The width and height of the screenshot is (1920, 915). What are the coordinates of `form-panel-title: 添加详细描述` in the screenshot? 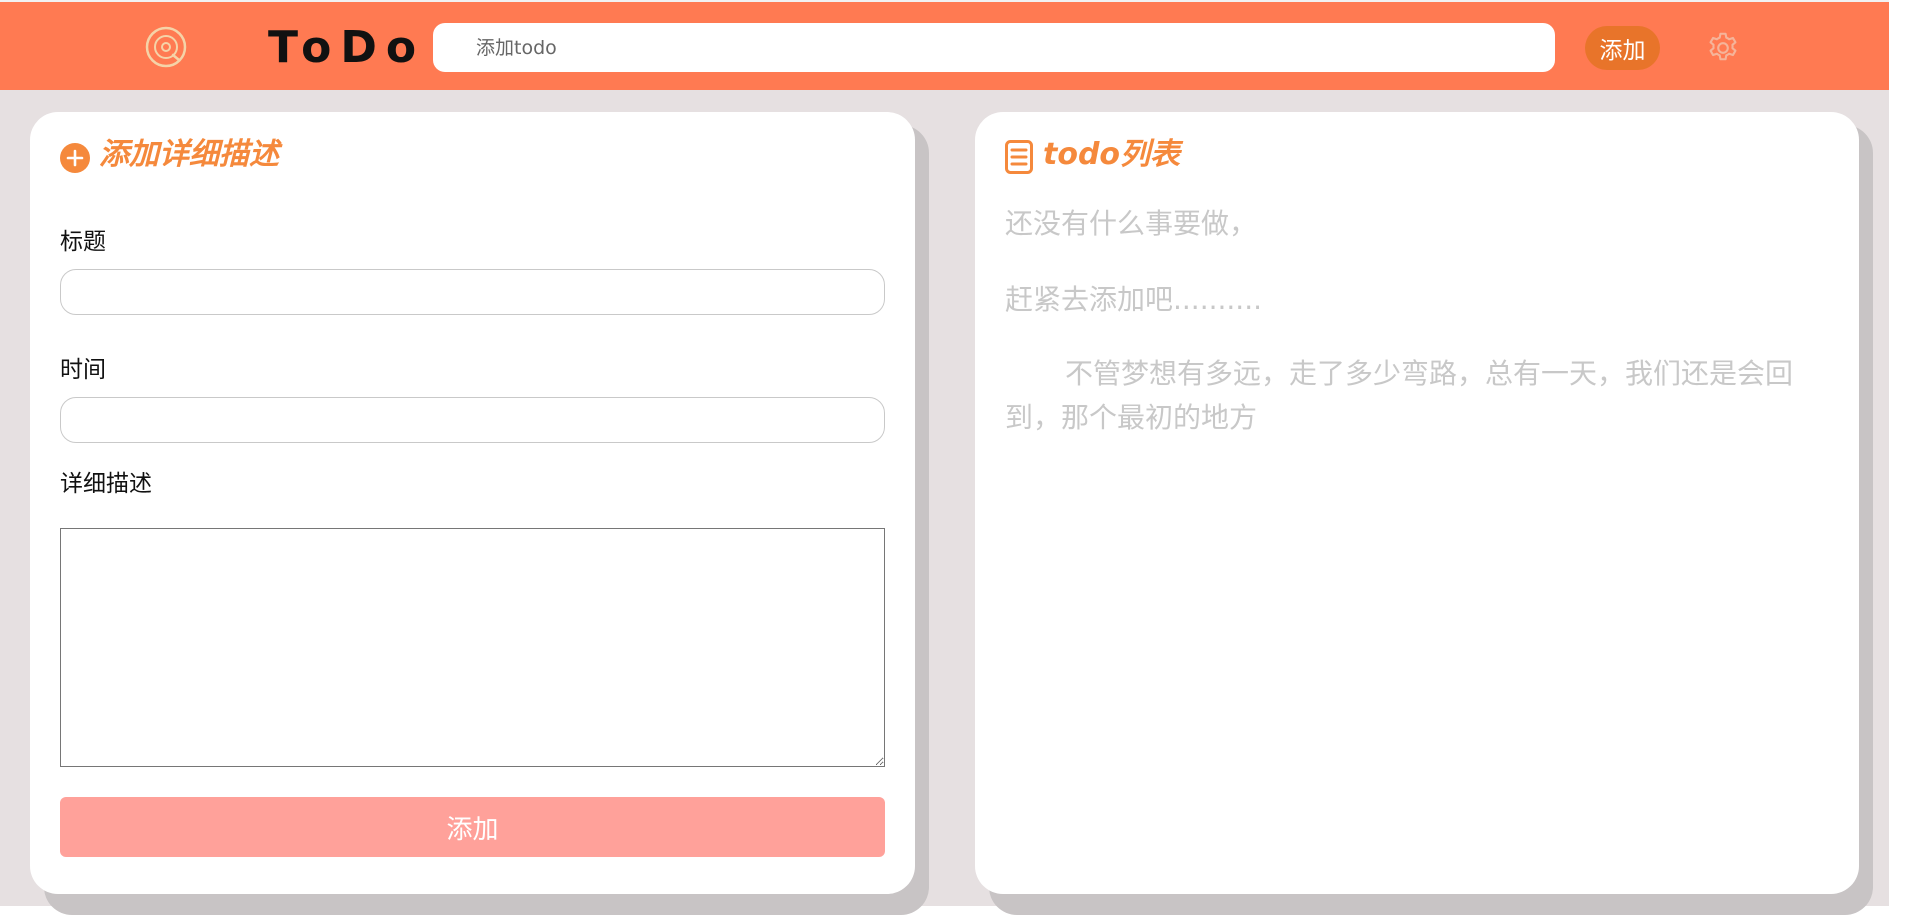 It's located at (189, 154).